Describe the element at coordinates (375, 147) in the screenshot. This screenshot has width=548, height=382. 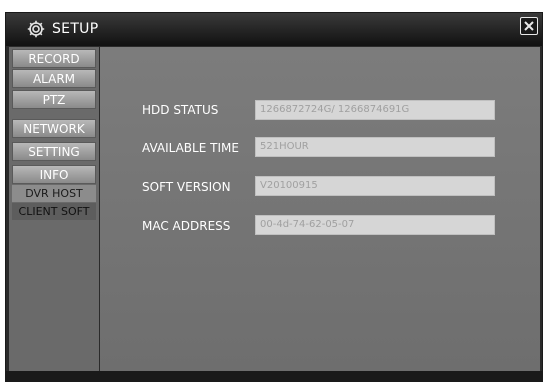
I see `available-time-field: 521HOUR` at that location.